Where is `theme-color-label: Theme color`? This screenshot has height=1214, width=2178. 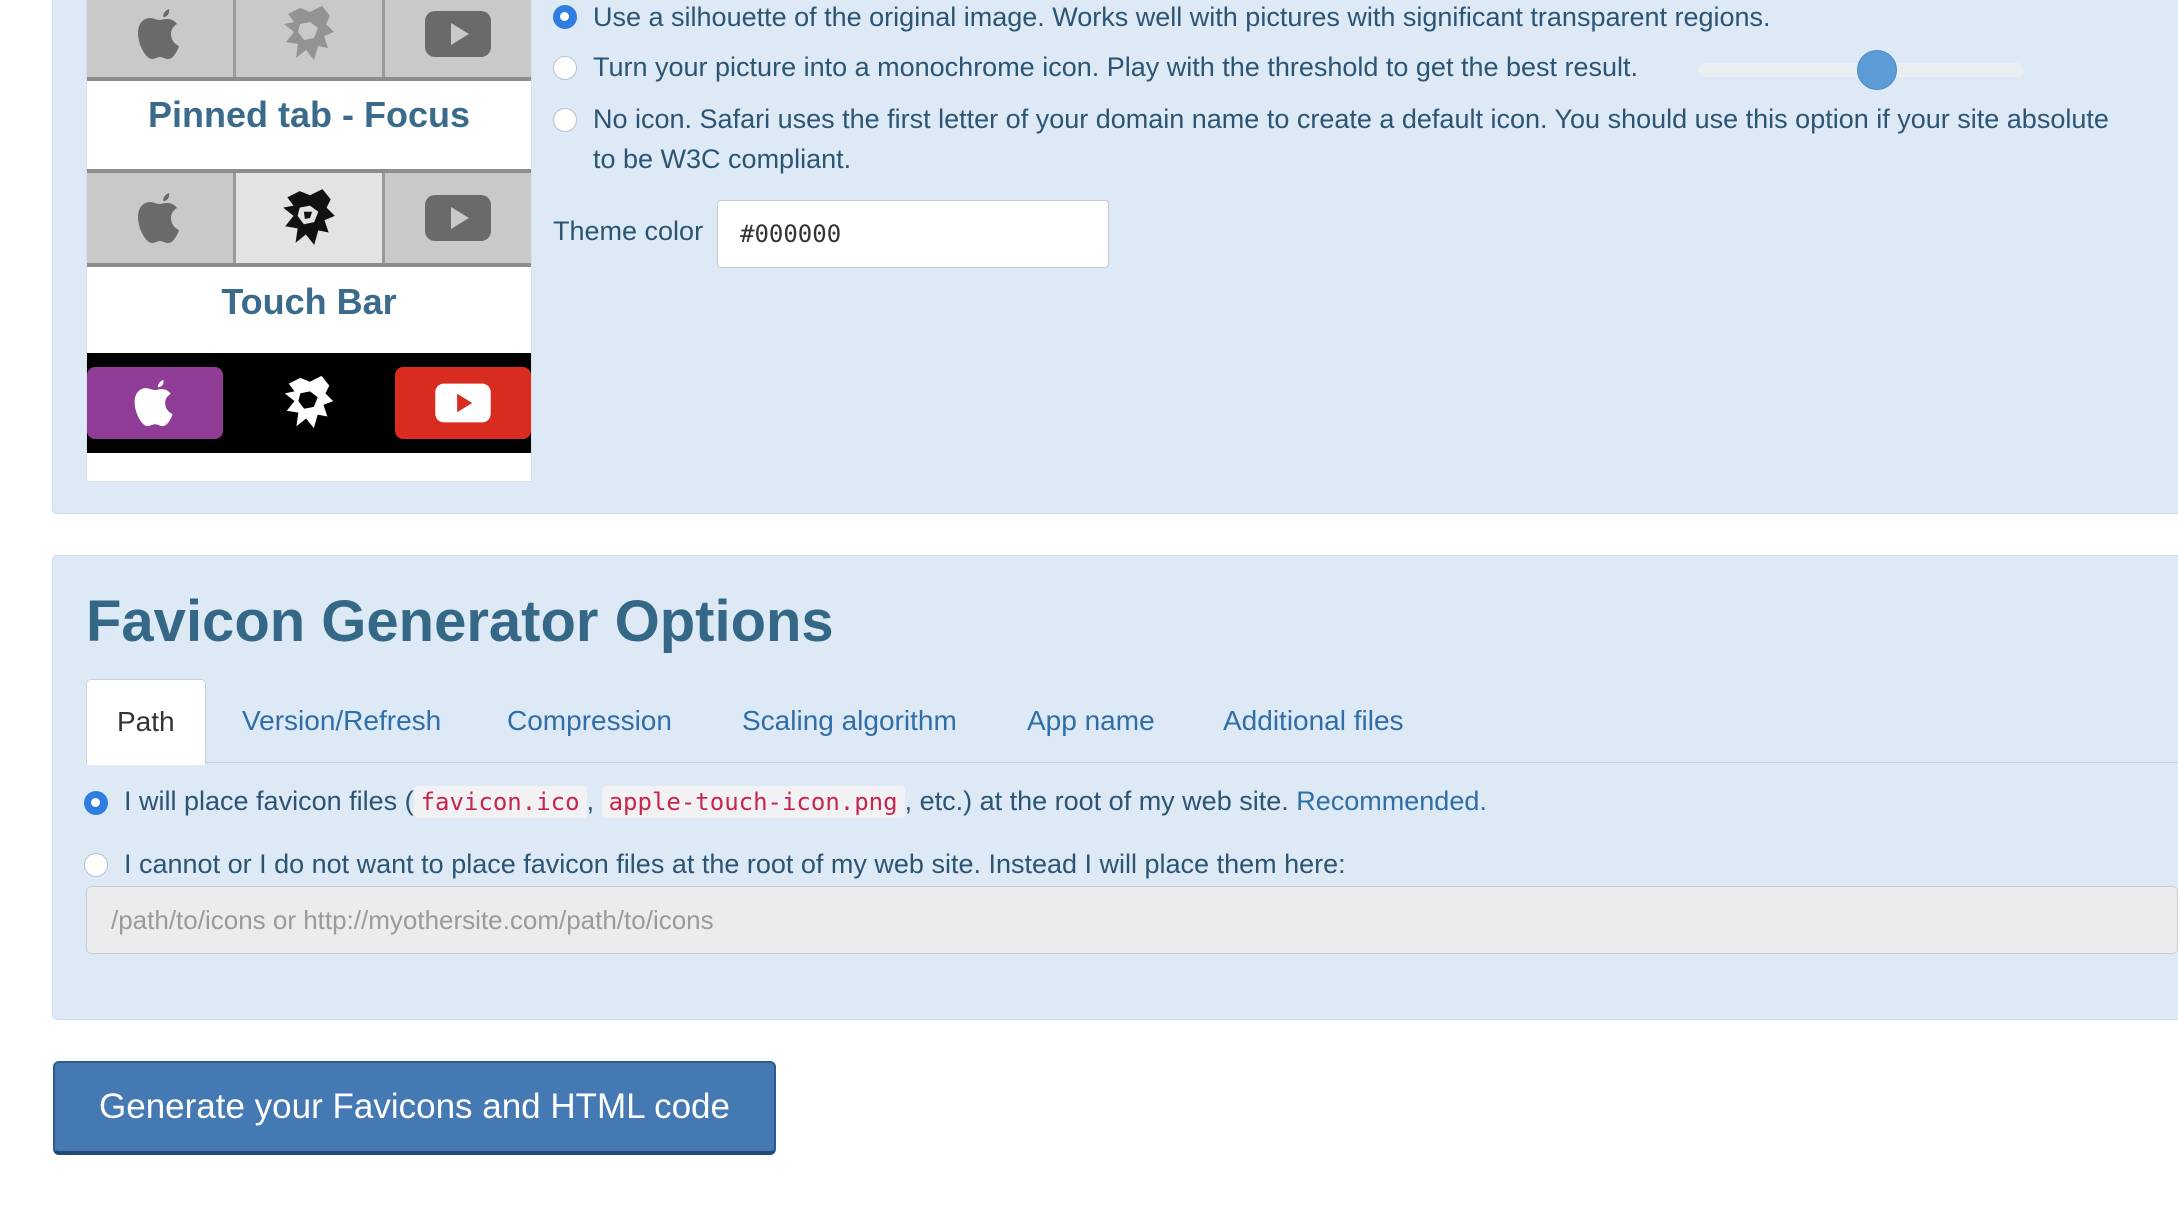 theme-color-label: Theme color is located at coordinates (628, 231).